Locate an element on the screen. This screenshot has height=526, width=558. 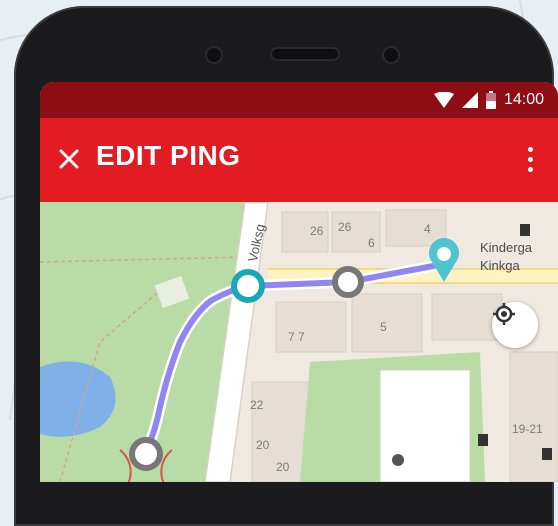
more-options-button is located at coordinates (530, 159).